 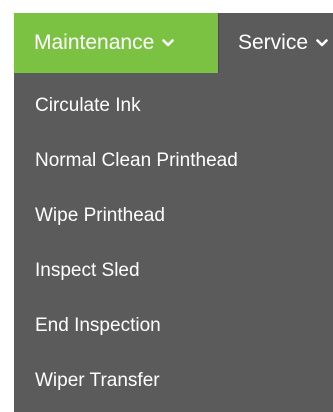 I want to click on menu-item-wipe-printhead: Wipe Printhead, so click(x=173, y=215).